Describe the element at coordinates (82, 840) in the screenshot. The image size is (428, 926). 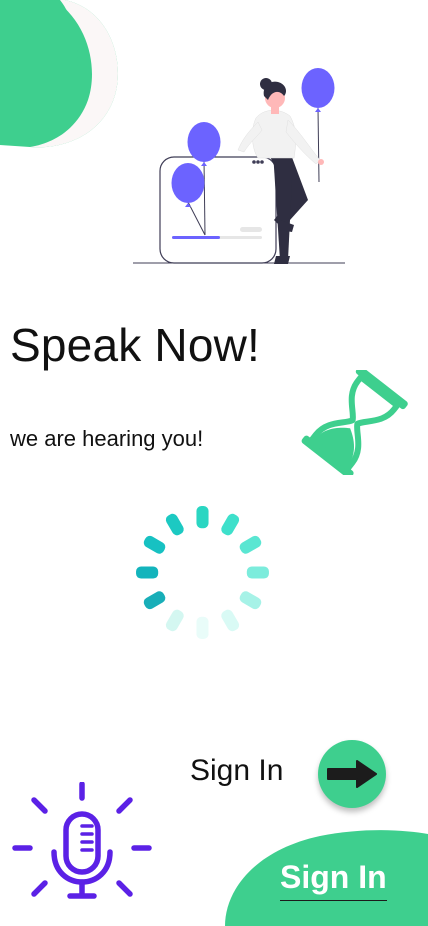
I see `microphone-icon` at that location.